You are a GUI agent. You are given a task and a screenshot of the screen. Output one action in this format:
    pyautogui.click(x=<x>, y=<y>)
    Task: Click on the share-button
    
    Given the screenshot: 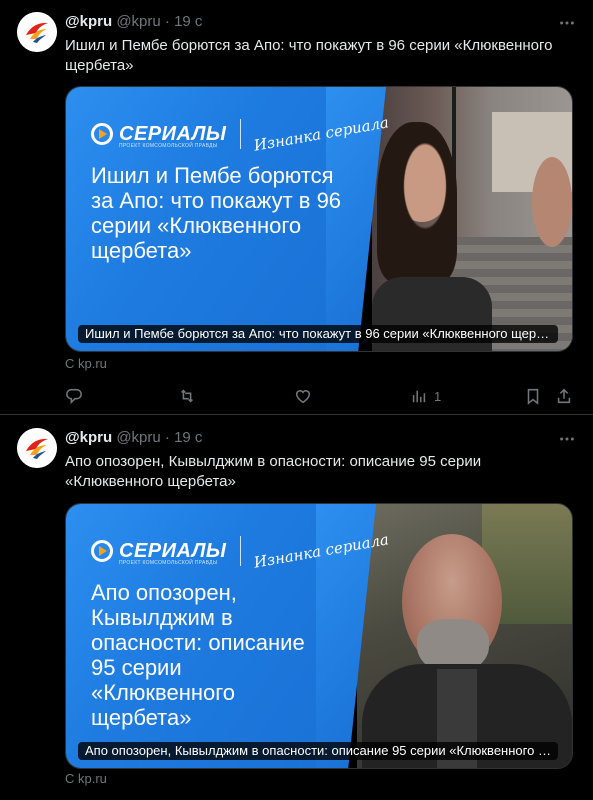 What is the action you would take?
    pyautogui.click(x=564, y=396)
    